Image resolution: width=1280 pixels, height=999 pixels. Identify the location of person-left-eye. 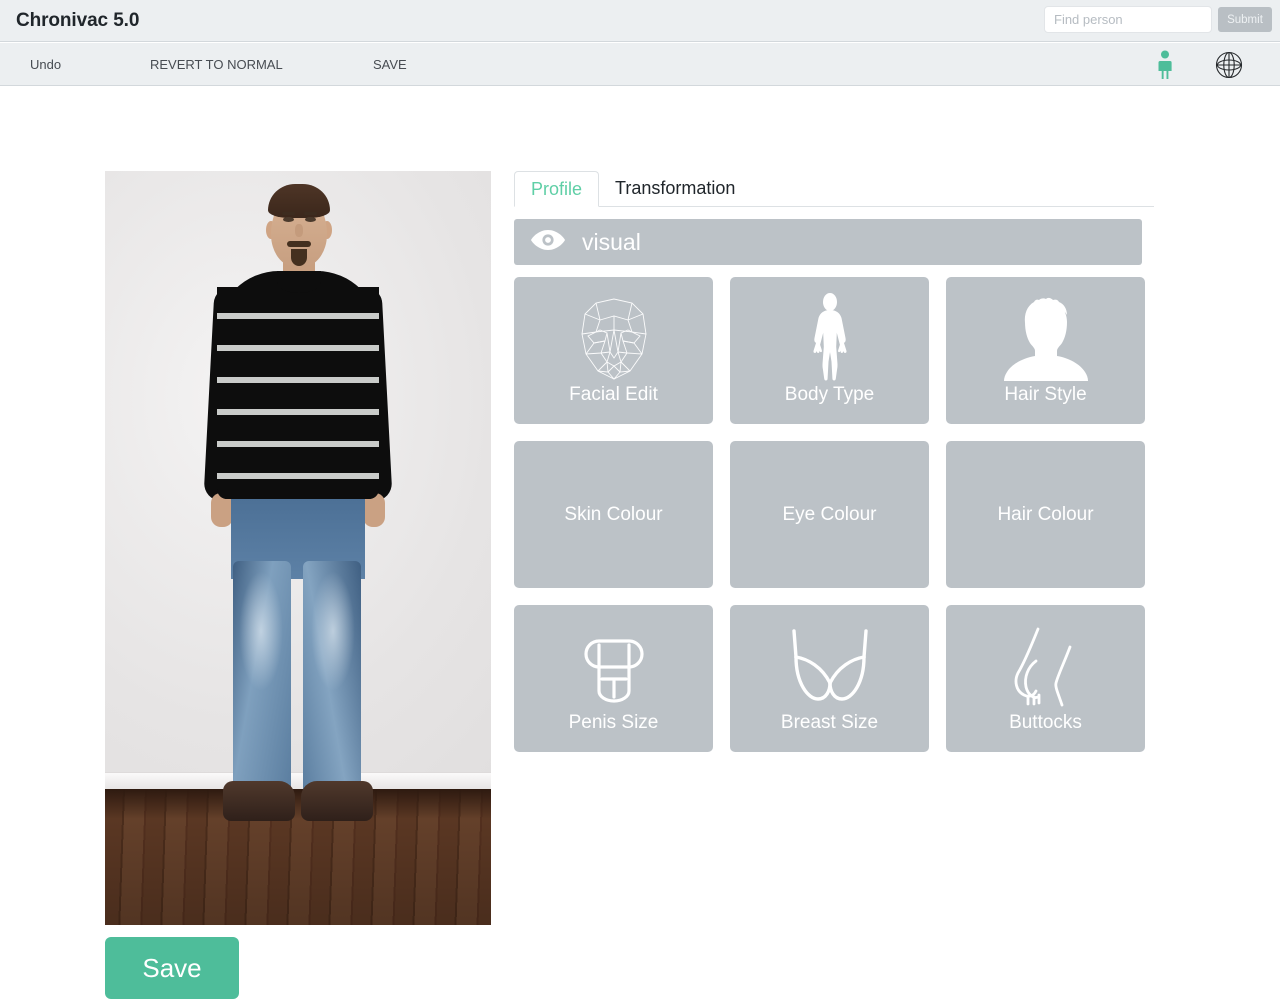
(288, 219).